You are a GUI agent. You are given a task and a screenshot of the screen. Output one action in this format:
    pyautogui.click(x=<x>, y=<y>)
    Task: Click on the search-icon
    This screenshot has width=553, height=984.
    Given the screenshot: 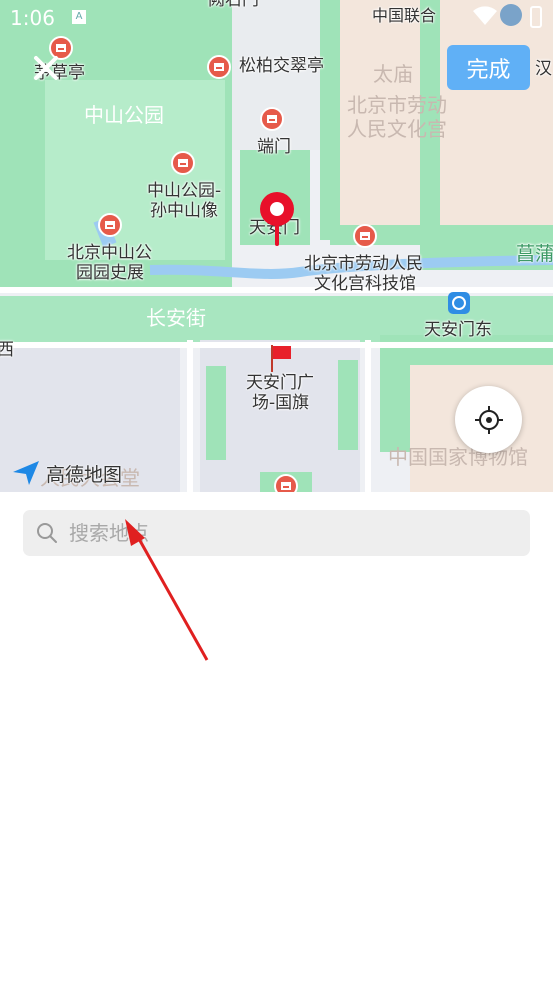 What is the action you would take?
    pyautogui.click(x=47, y=533)
    